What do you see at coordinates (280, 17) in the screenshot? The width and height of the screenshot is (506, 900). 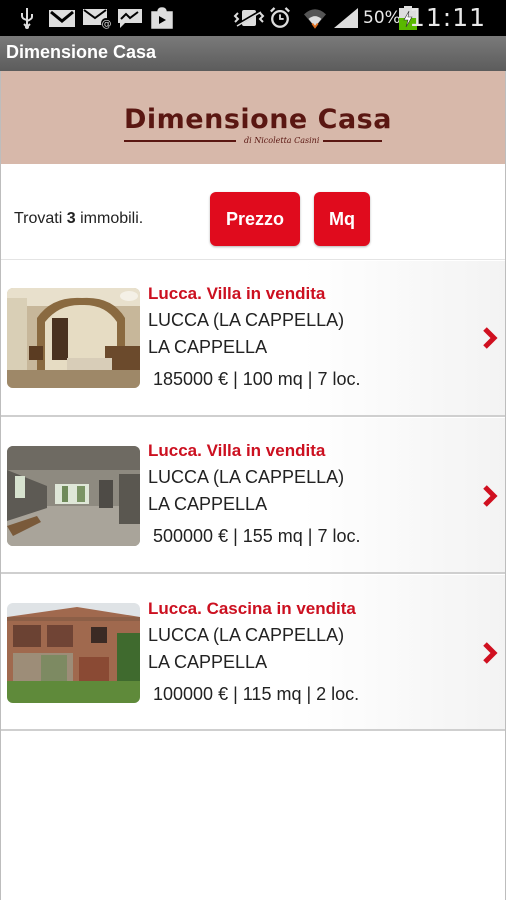 I see `alarm-icon` at bounding box center [280, 17].